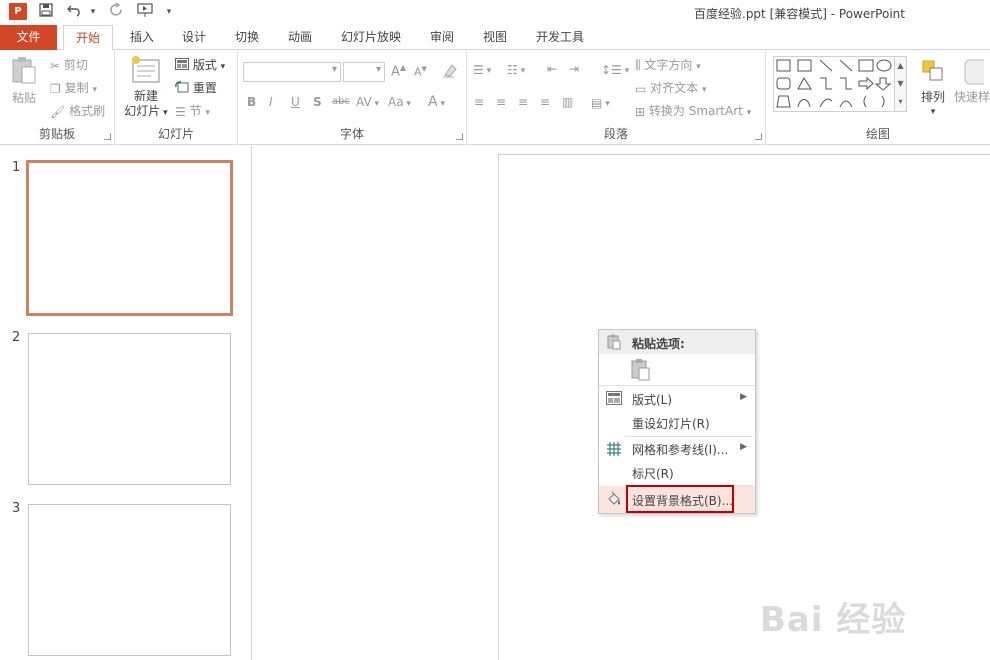 Image resolution: width=990 pixels, height=660 pixels. Describe the element at coordinates (932, 70) in the screenshot. I see `arrange-icon` at that location.